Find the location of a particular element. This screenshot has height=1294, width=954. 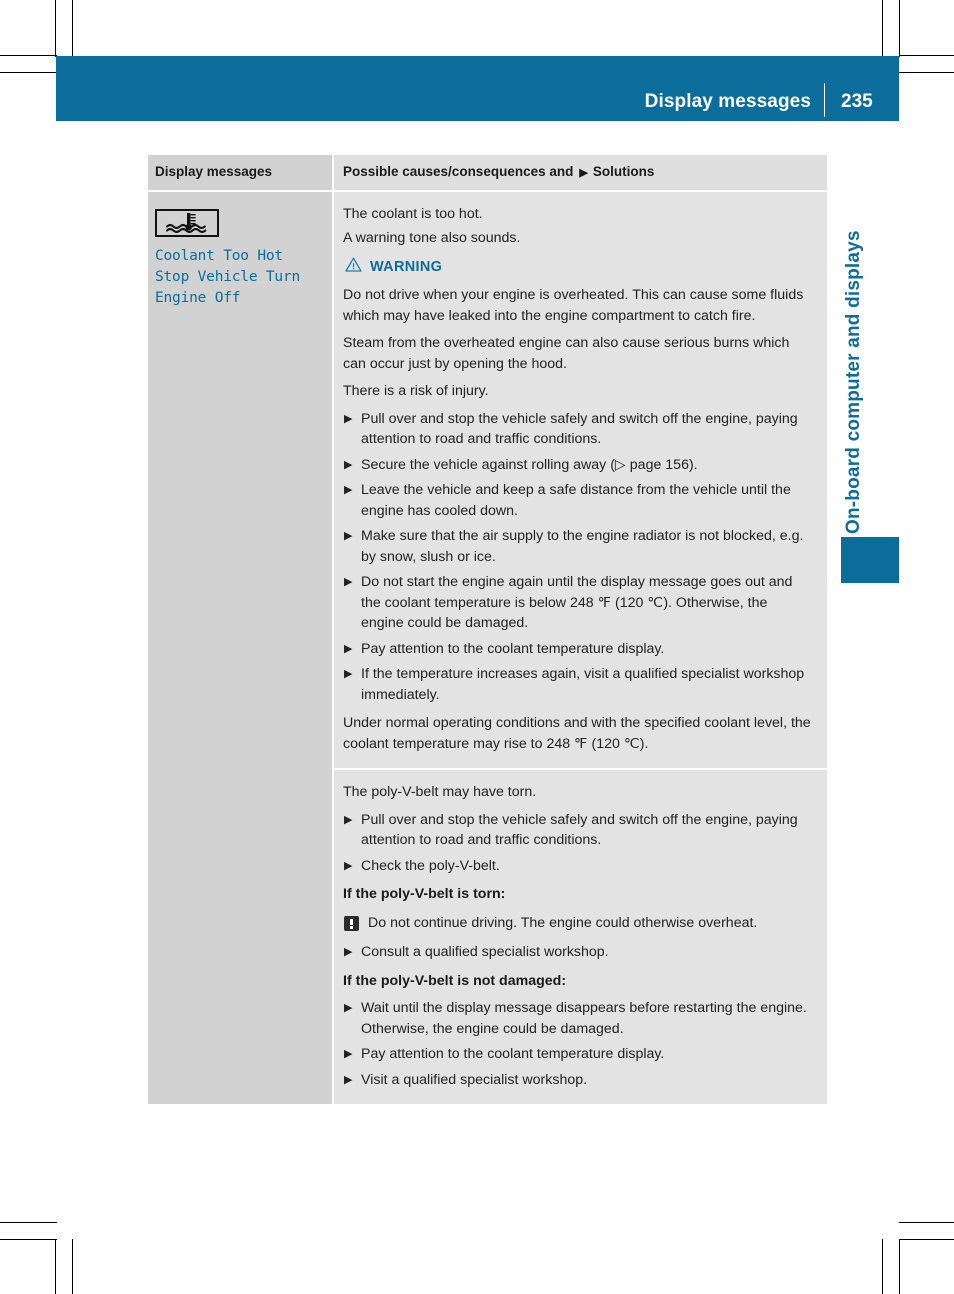

crop-mark-bottom-left-horizontal-inner is located at coordinates (28, 1222).